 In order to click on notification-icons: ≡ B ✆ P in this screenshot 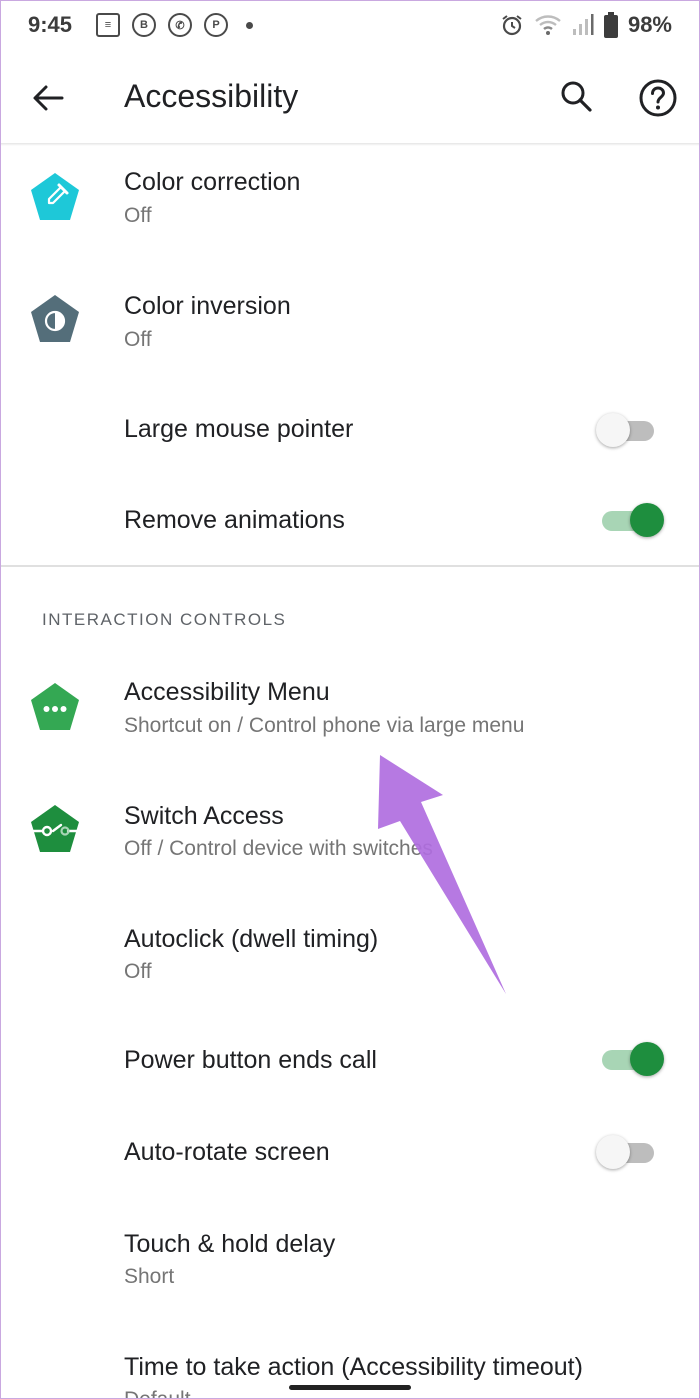, I will do `click(174, 25)`.